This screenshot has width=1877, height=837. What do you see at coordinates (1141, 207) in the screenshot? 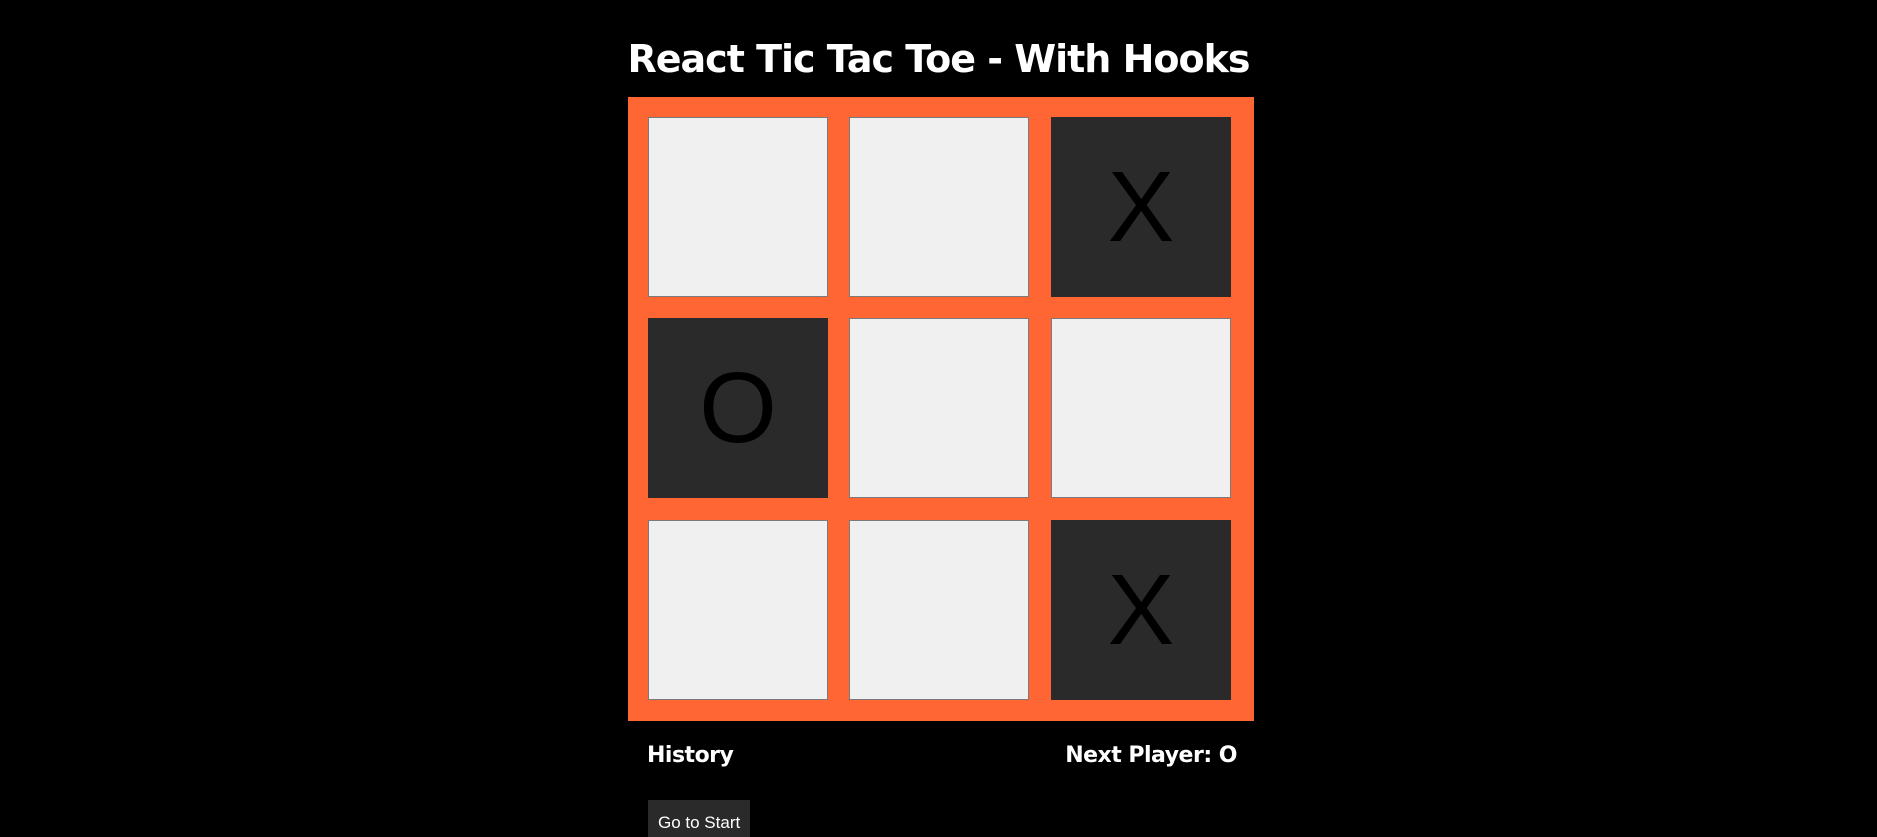
I see `board-cell-3: X` at bounding box center [1141, 207].